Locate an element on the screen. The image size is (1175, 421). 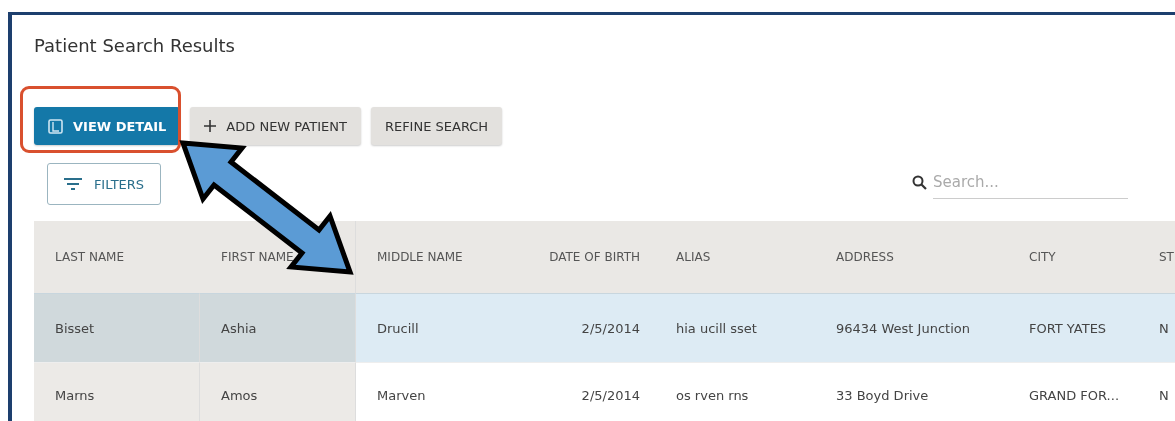
table-cell: Ashia is located at coordinates (278, 327).